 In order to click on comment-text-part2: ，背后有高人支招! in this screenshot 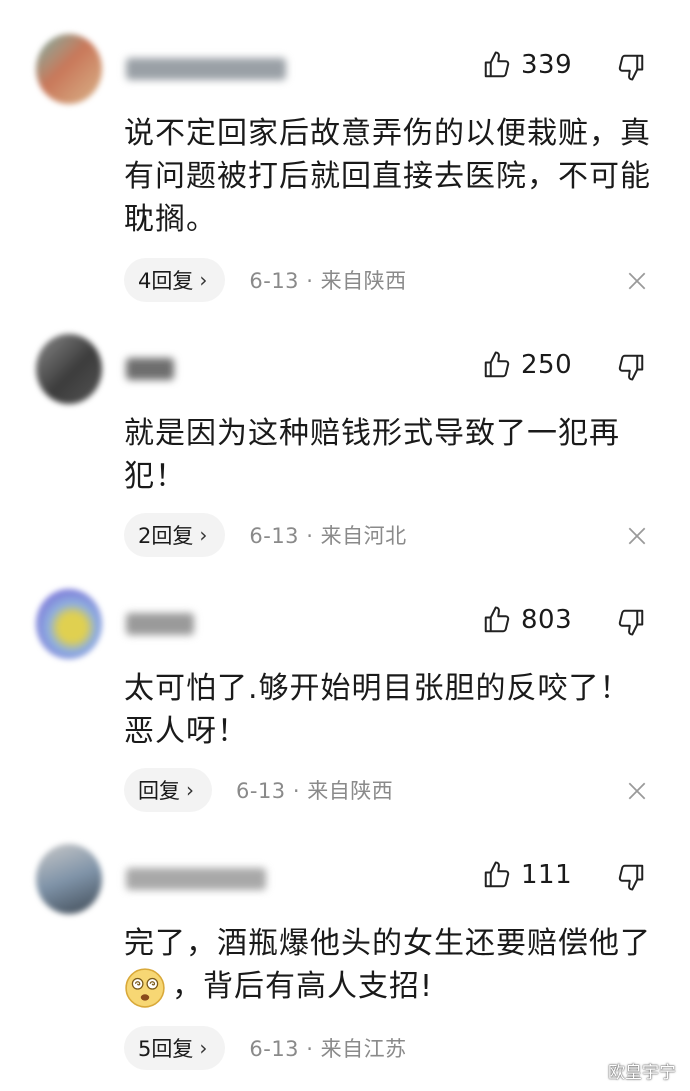, I will do `click(303, 986)`.